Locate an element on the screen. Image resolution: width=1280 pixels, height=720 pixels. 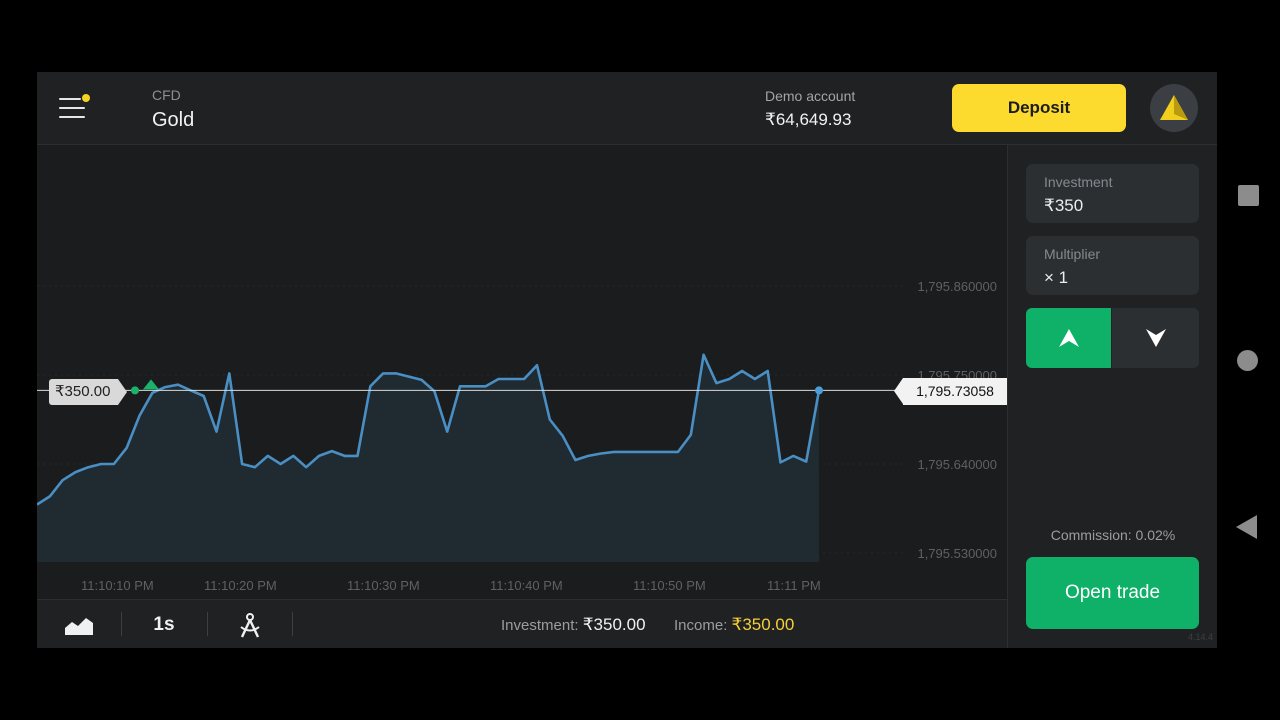
notification-dot is located at coordinates (86, 98).